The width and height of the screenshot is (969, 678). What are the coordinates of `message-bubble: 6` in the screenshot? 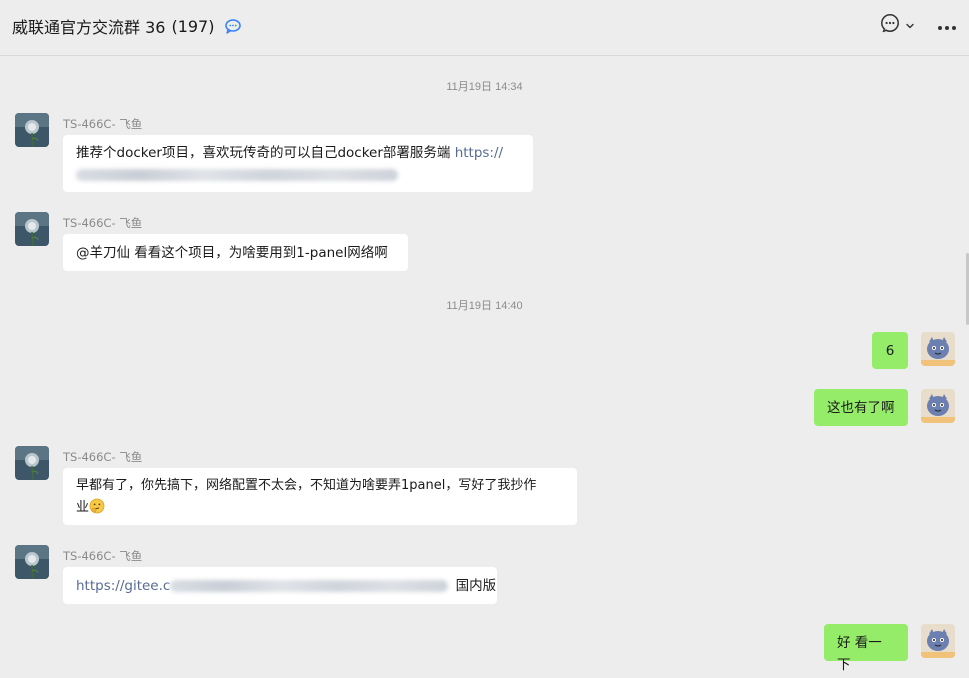 It's located at (890, 350).